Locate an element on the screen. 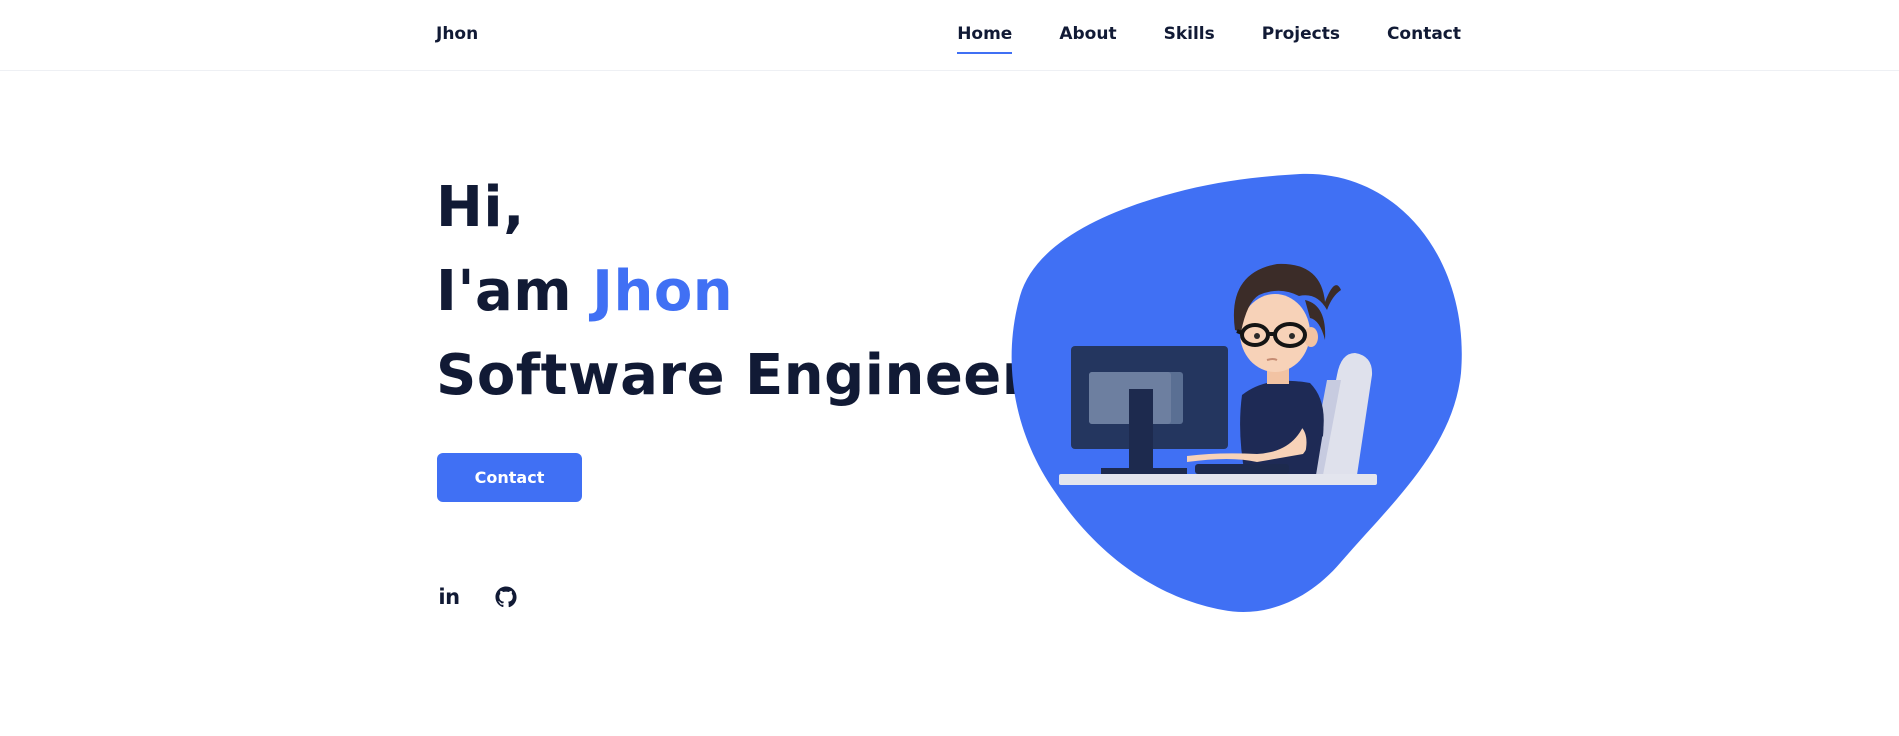  hero-heading: Hi, I'am Jhon Software Engineer is located at coordinates (733, 292).